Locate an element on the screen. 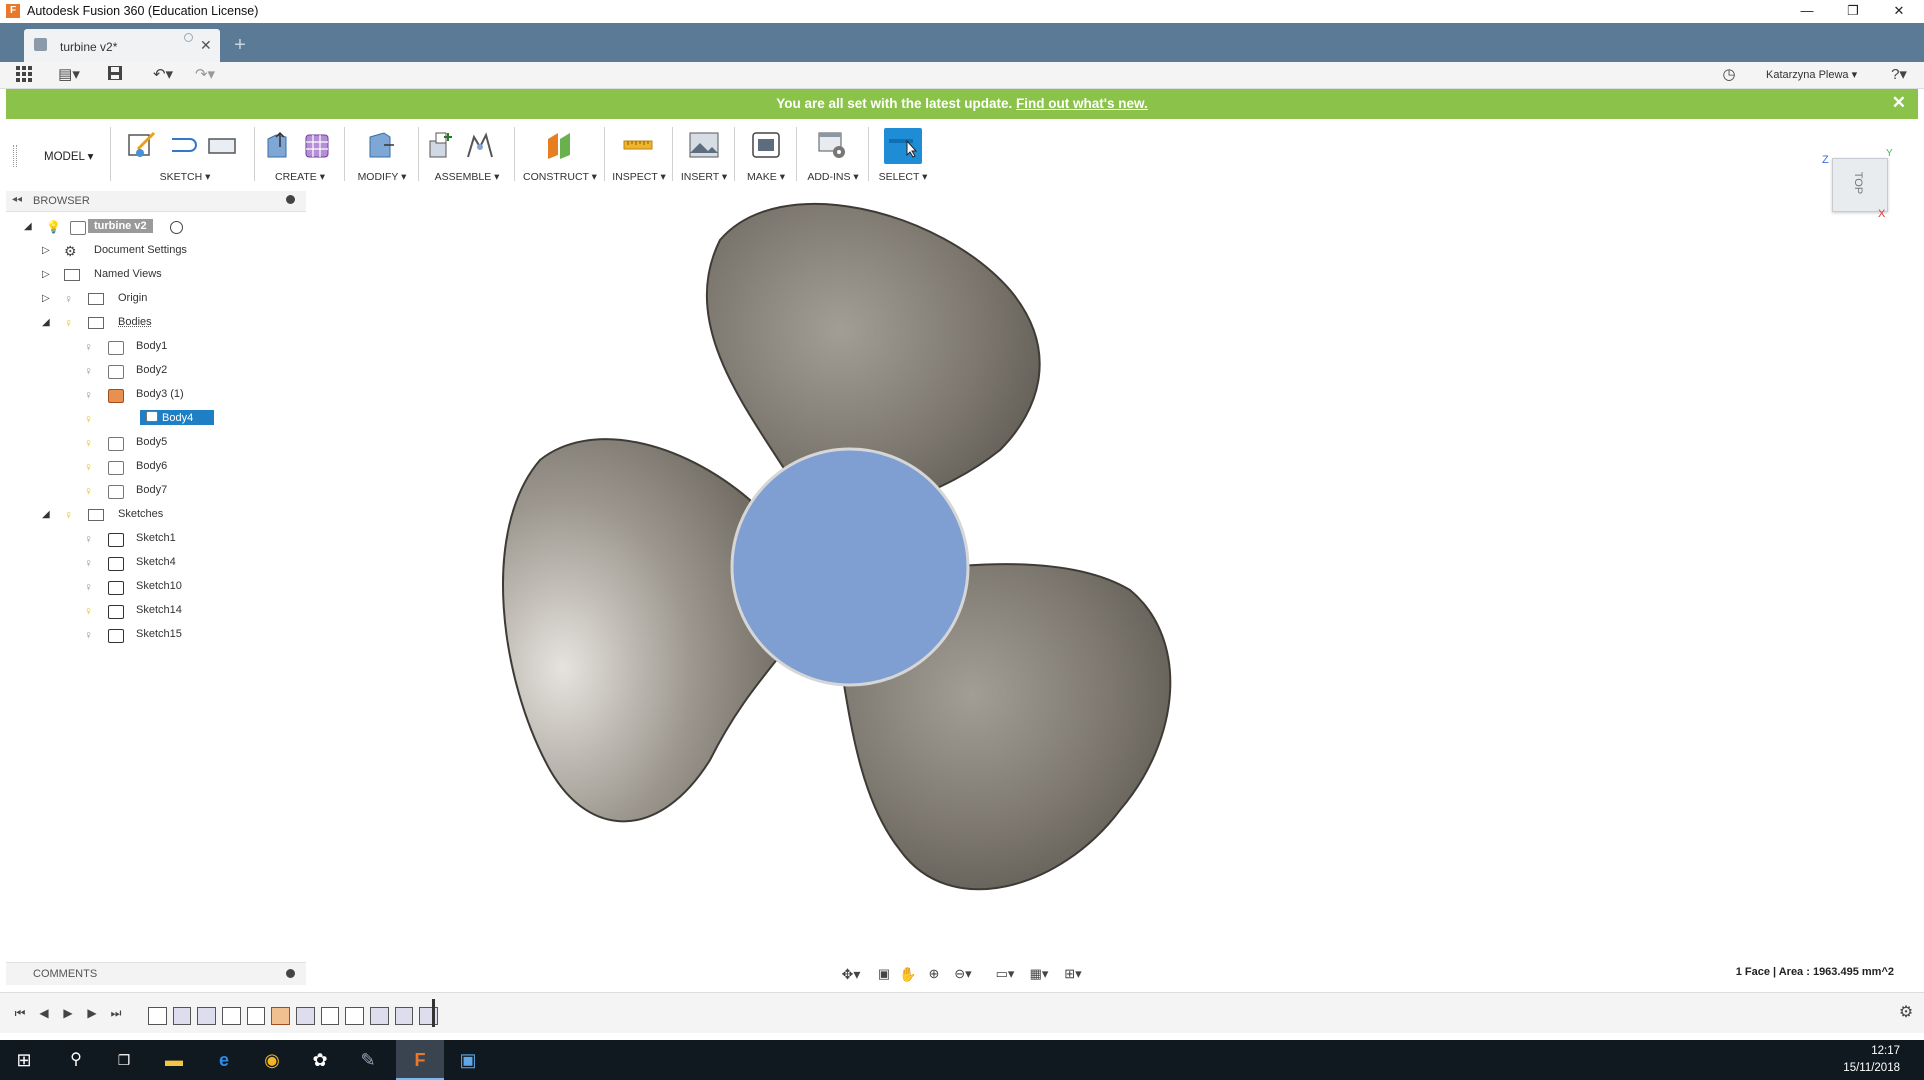 This screenshot has height=1080, width=1924. timeline-settings-gear-icon: ⚙ is located at coordinates (1906, 1013).